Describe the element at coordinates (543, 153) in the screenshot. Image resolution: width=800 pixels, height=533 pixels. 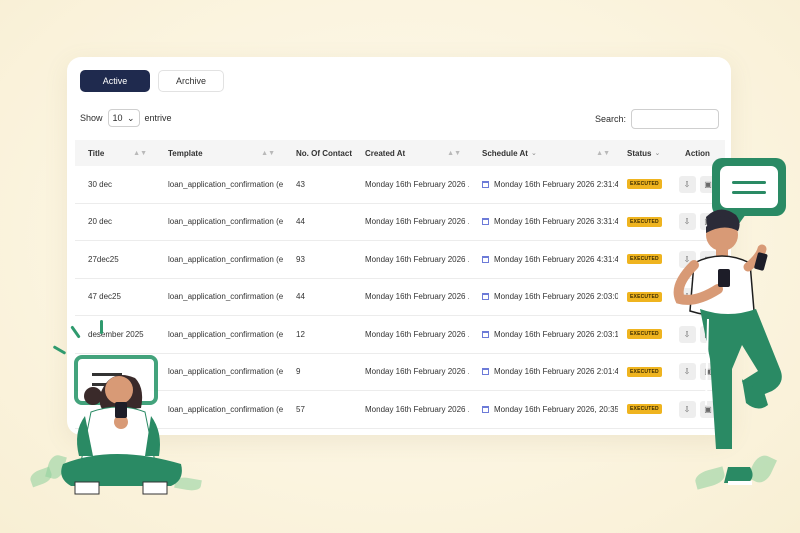
I see `header-schedule-at: Schedule At ⌄ ▲▼` at that location.